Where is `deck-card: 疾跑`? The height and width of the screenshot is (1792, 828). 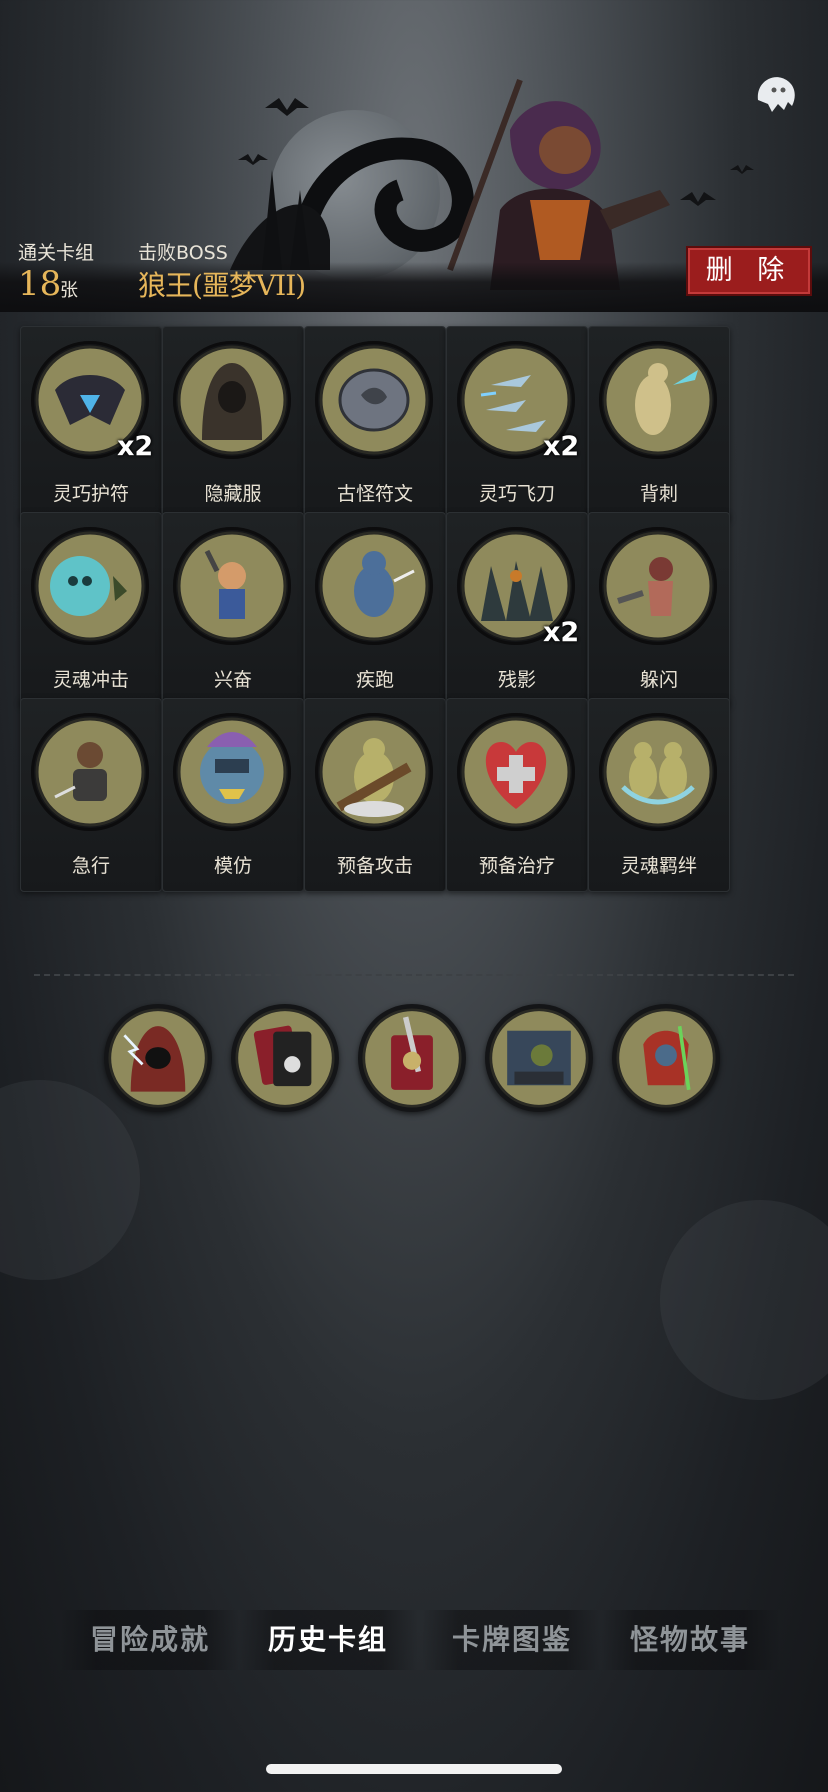
deck-card: 疾跑 is located at coordinates (375, 609).